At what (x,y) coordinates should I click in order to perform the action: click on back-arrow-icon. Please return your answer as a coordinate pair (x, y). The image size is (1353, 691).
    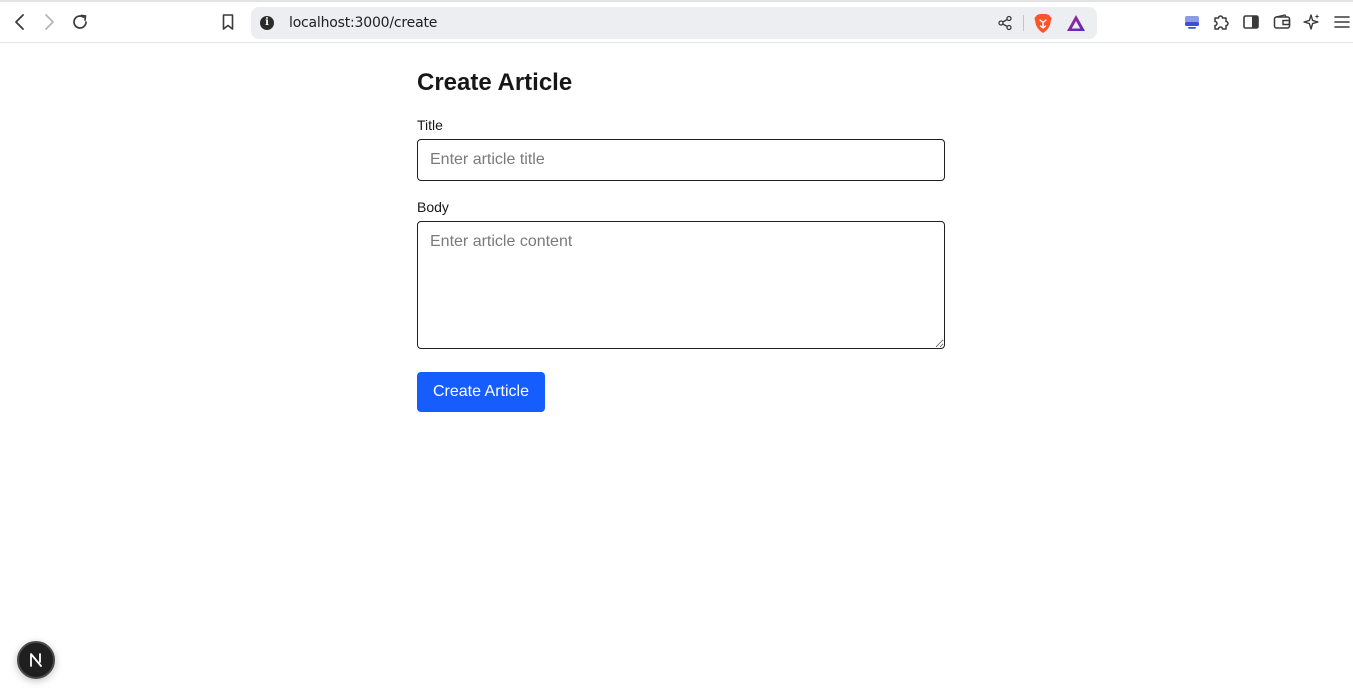
    Looking at the image, I should click on (20, 22).